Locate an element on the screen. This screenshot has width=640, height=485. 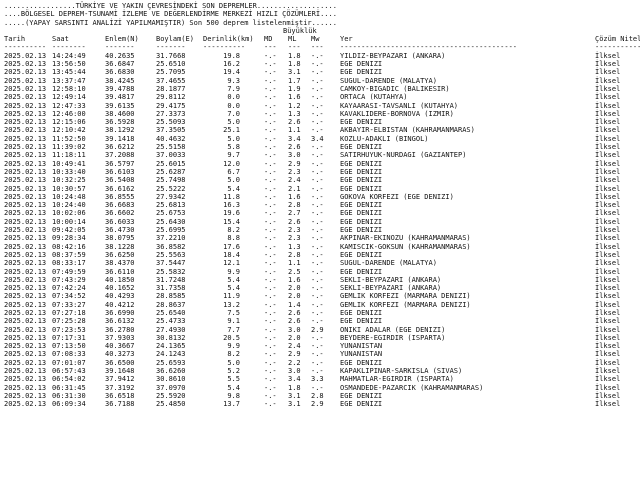
col-time: Saat is located at coordinates (60, 39).